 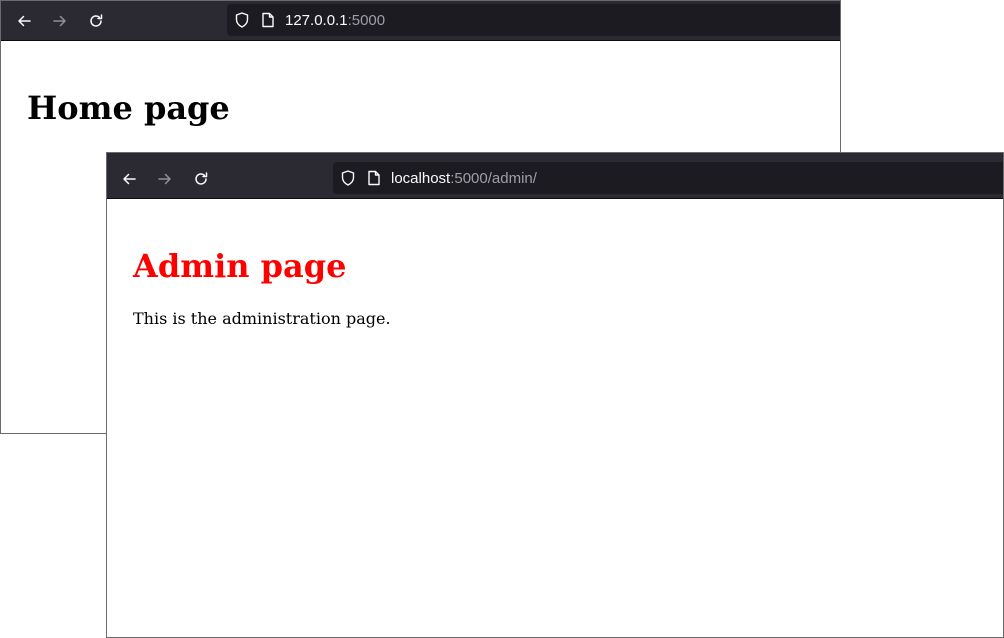 I want to click on url-host: 127.0.0.1, so click(x=316, y=20).